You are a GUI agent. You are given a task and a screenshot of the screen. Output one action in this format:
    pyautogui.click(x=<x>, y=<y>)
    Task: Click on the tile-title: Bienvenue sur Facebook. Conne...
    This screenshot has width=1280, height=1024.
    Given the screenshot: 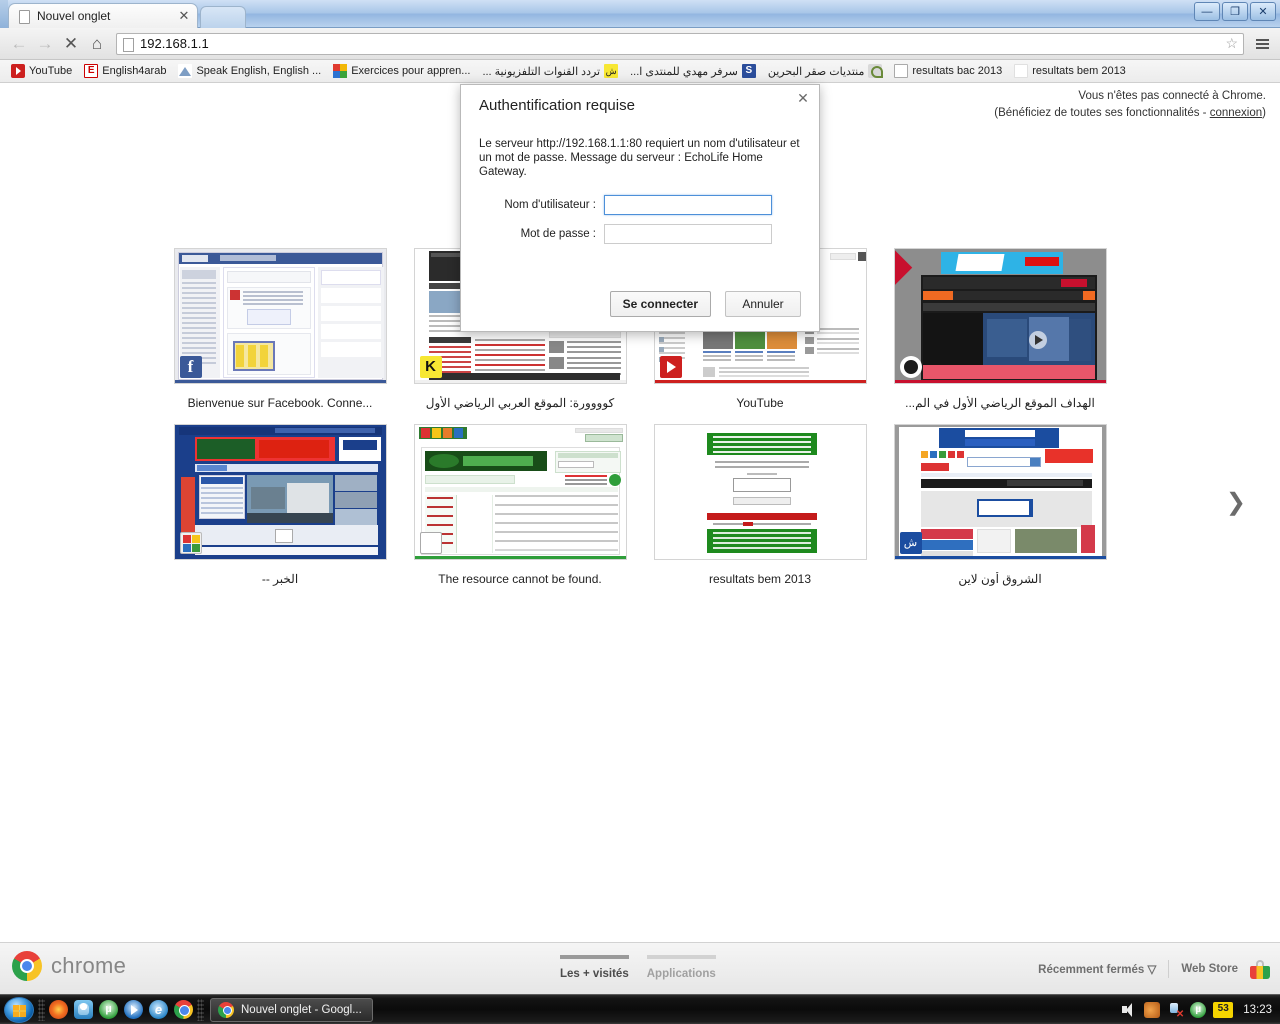 What is the action you would take?
    pyautogui.click(x=280, y=403)
    